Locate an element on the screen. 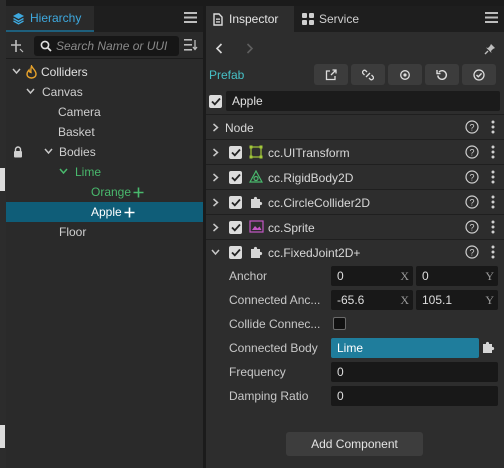 Image resolution: width=504 pixels, height=468 pixels. prop-label: Anchor is located at coordinates (248, 276).